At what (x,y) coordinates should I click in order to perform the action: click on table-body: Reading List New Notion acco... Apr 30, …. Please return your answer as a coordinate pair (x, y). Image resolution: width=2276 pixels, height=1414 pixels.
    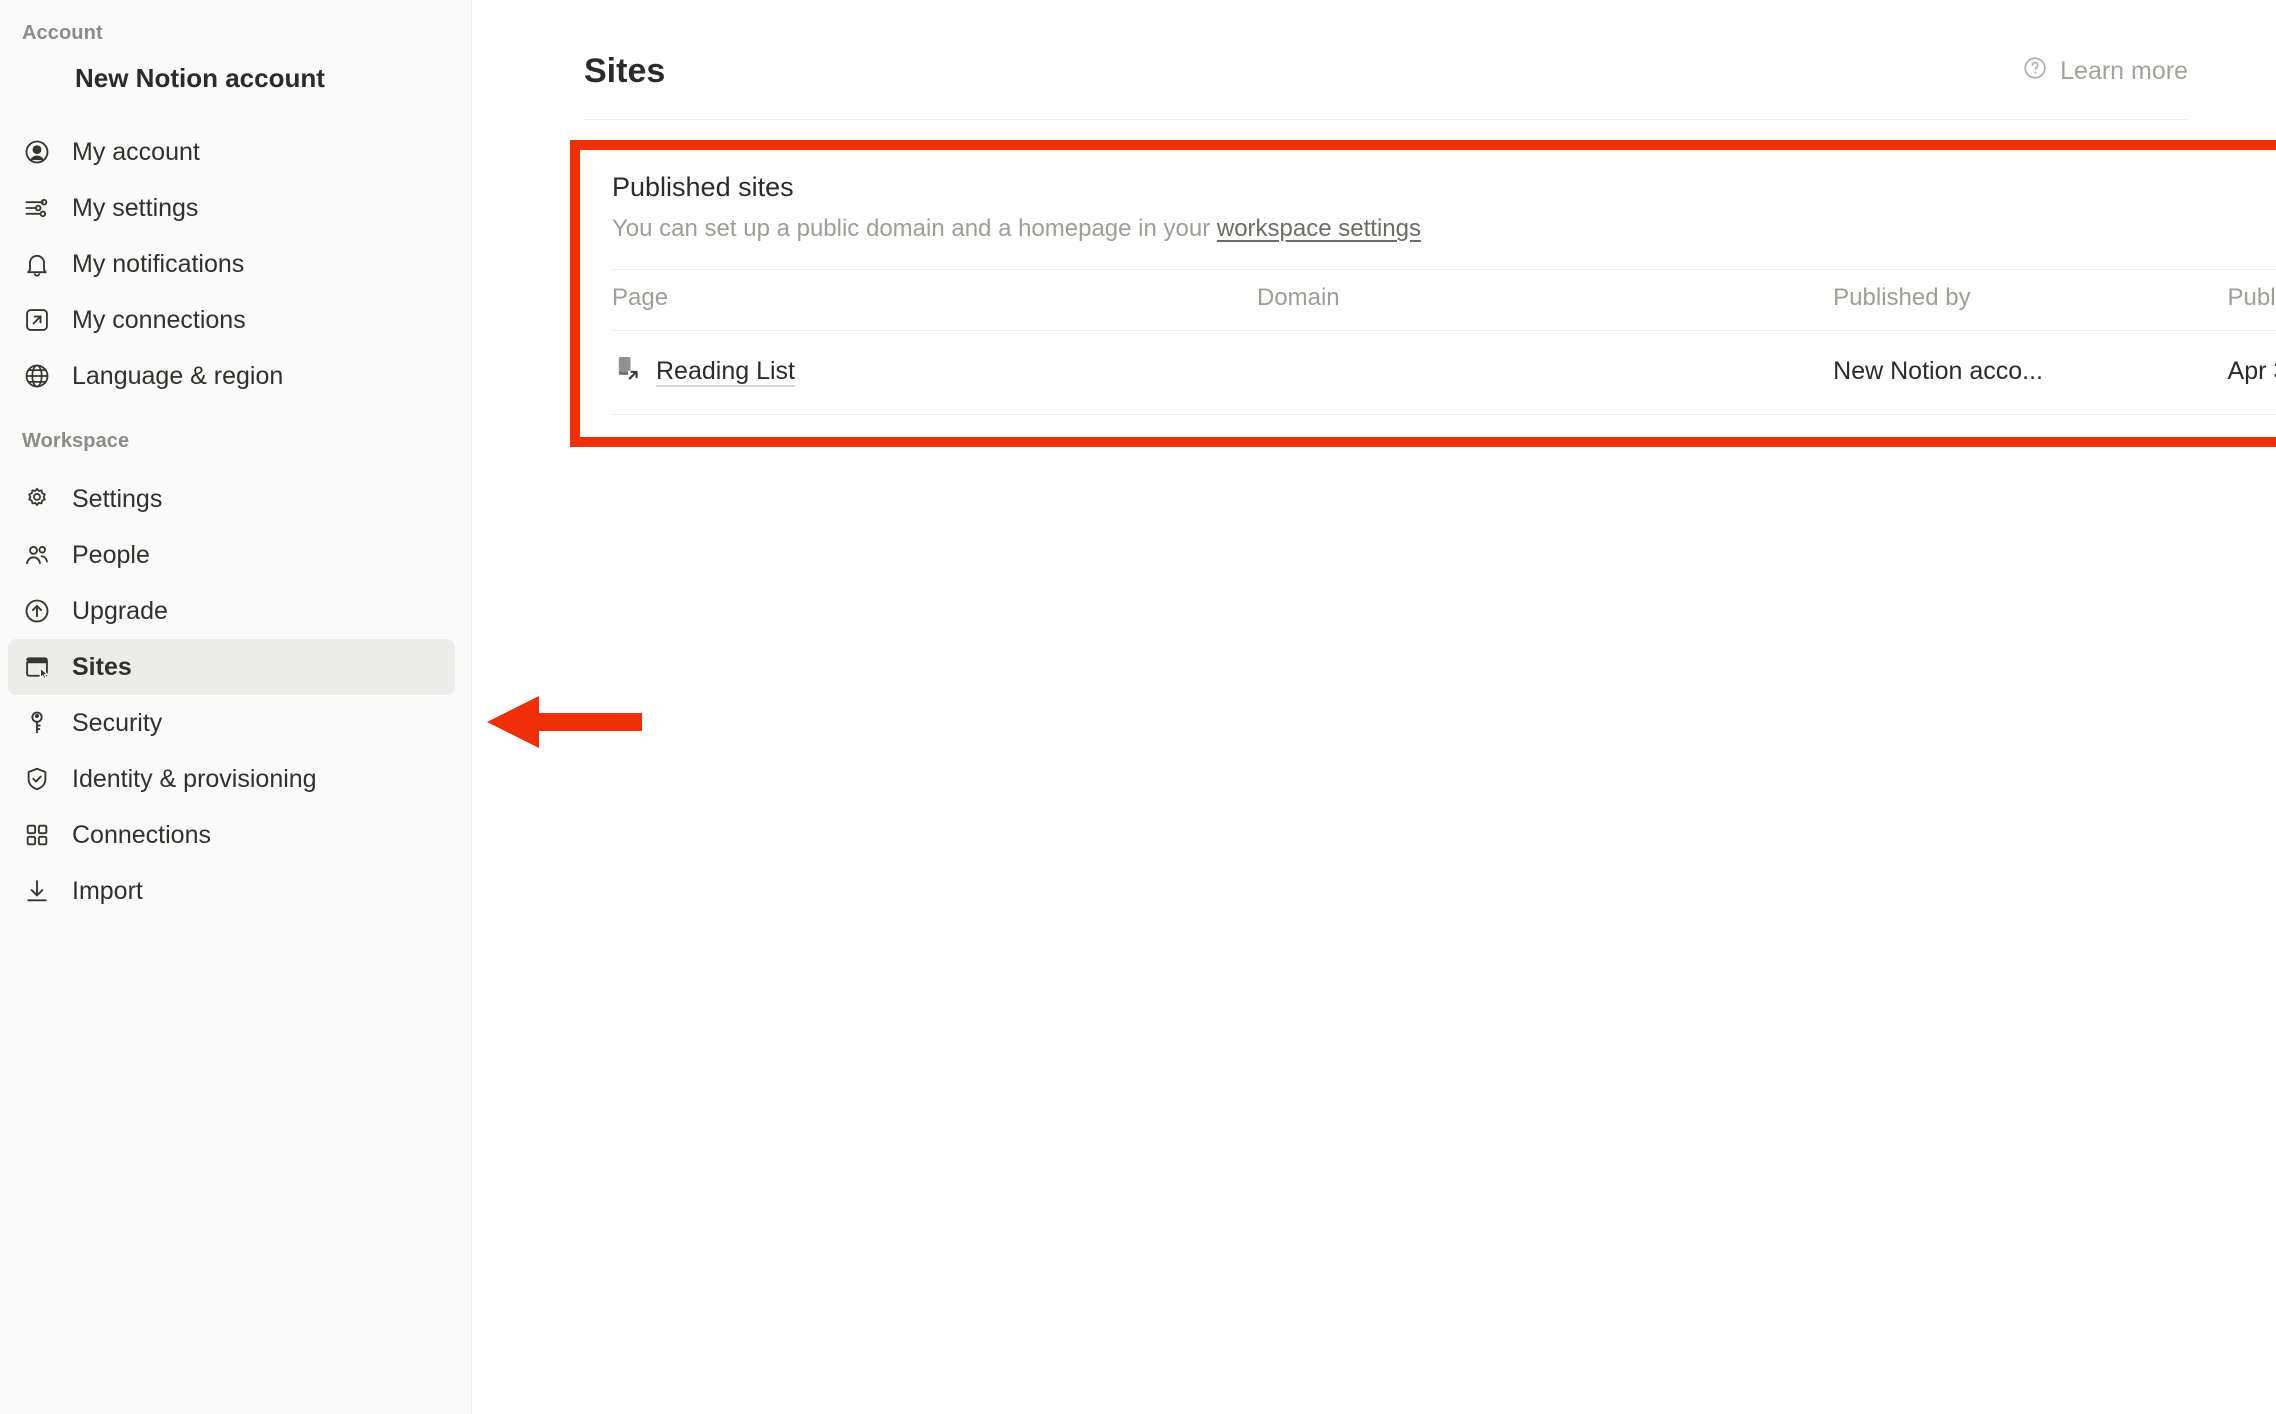
    Looking at the image, I should click on (1444, 372).